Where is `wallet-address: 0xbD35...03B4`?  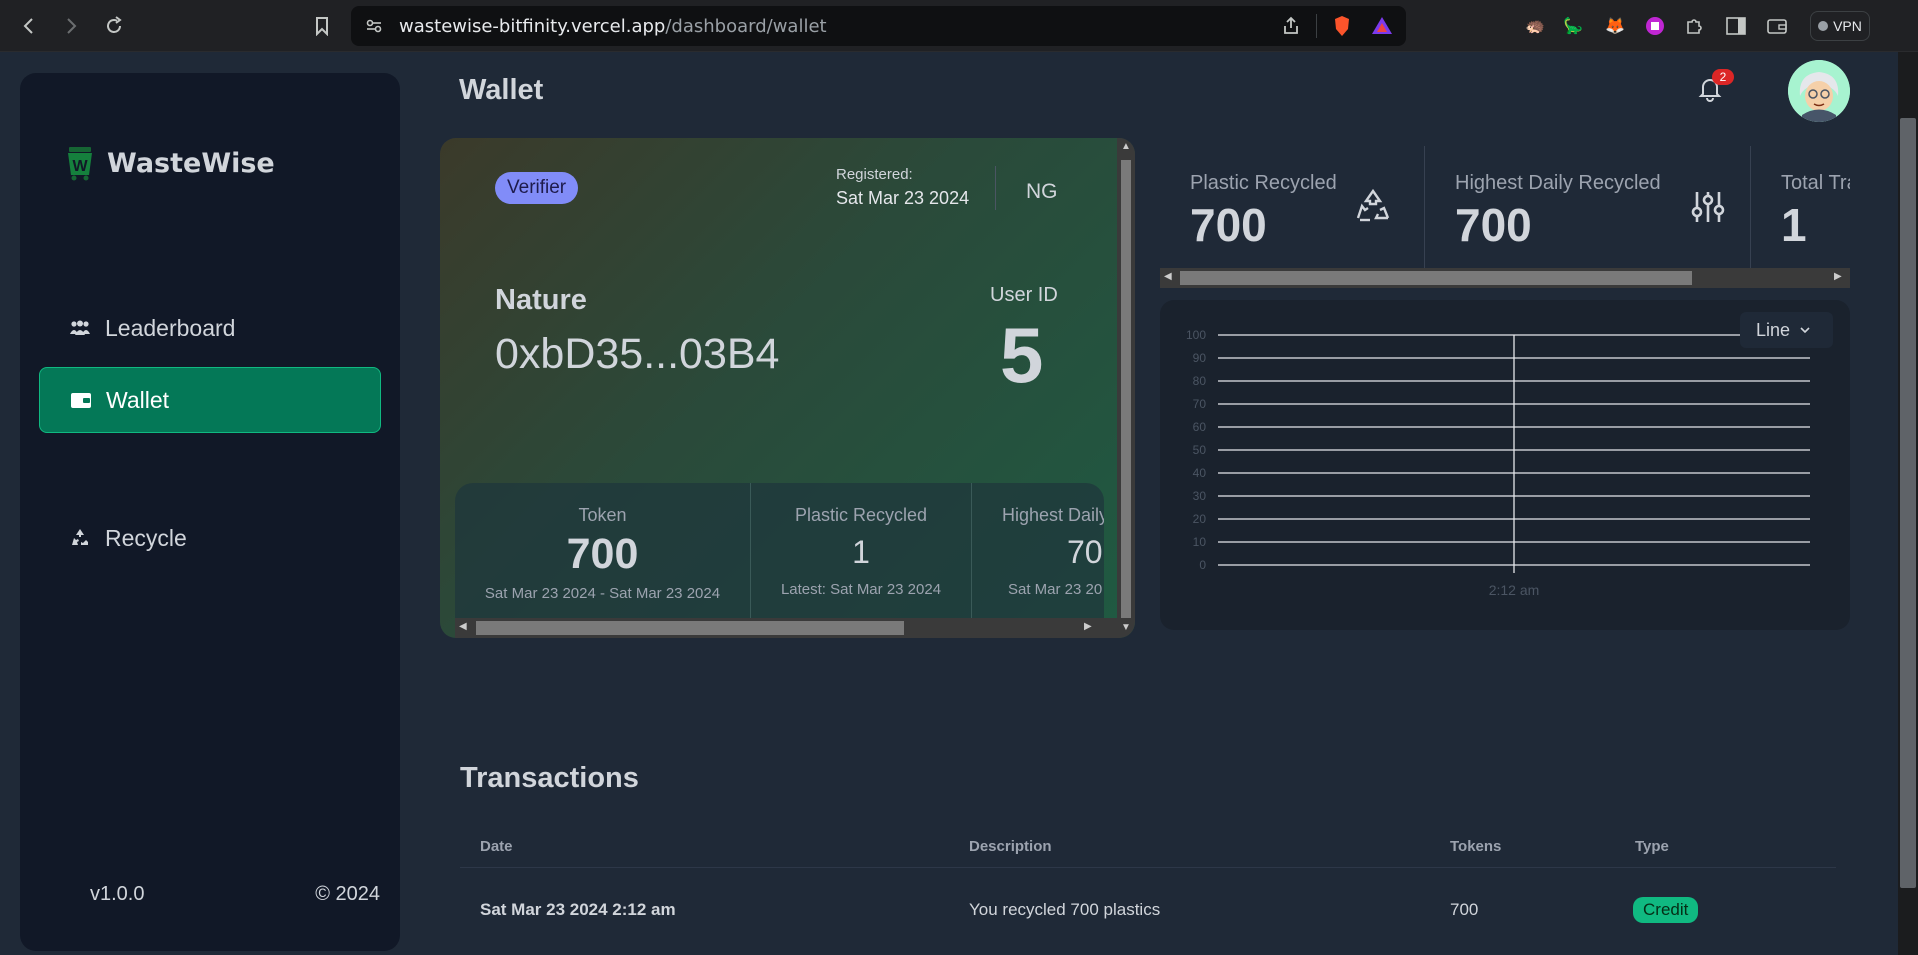 wallet-address: 0xbD35...03B4 is located at coordinates (637, 354).